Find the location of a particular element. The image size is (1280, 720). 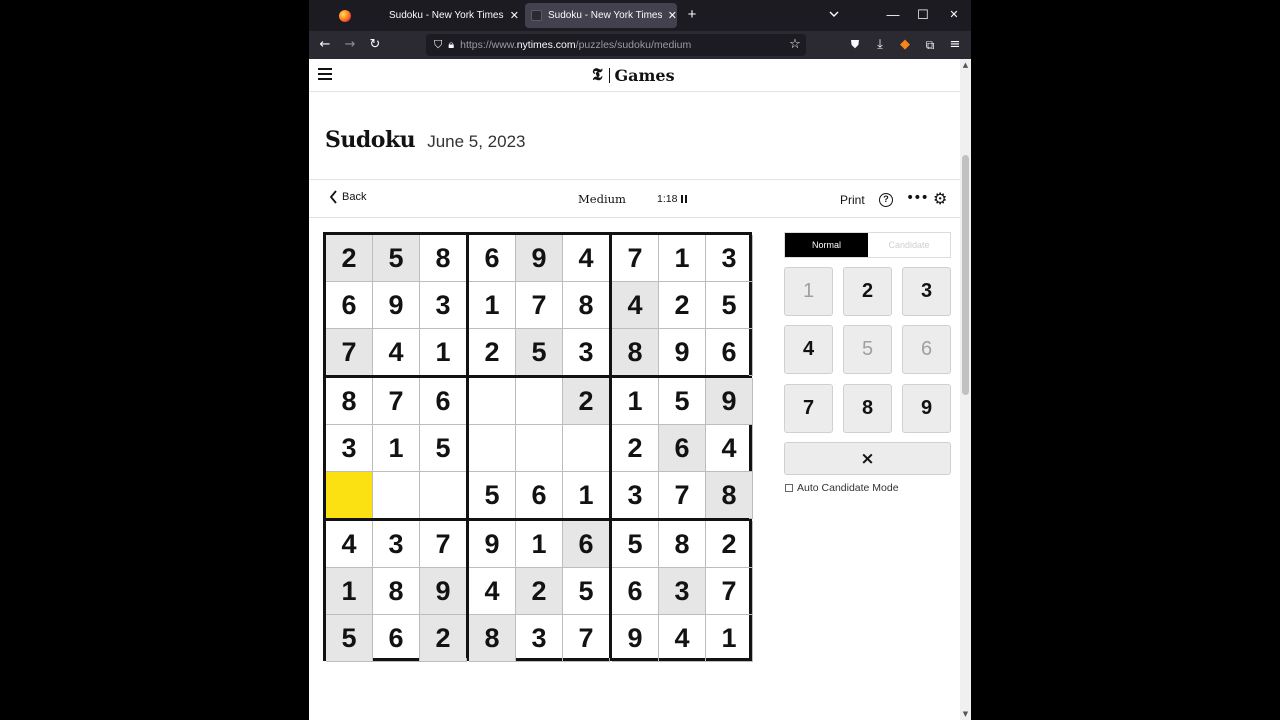

print-button: Print is located at coordinates (852, 200).